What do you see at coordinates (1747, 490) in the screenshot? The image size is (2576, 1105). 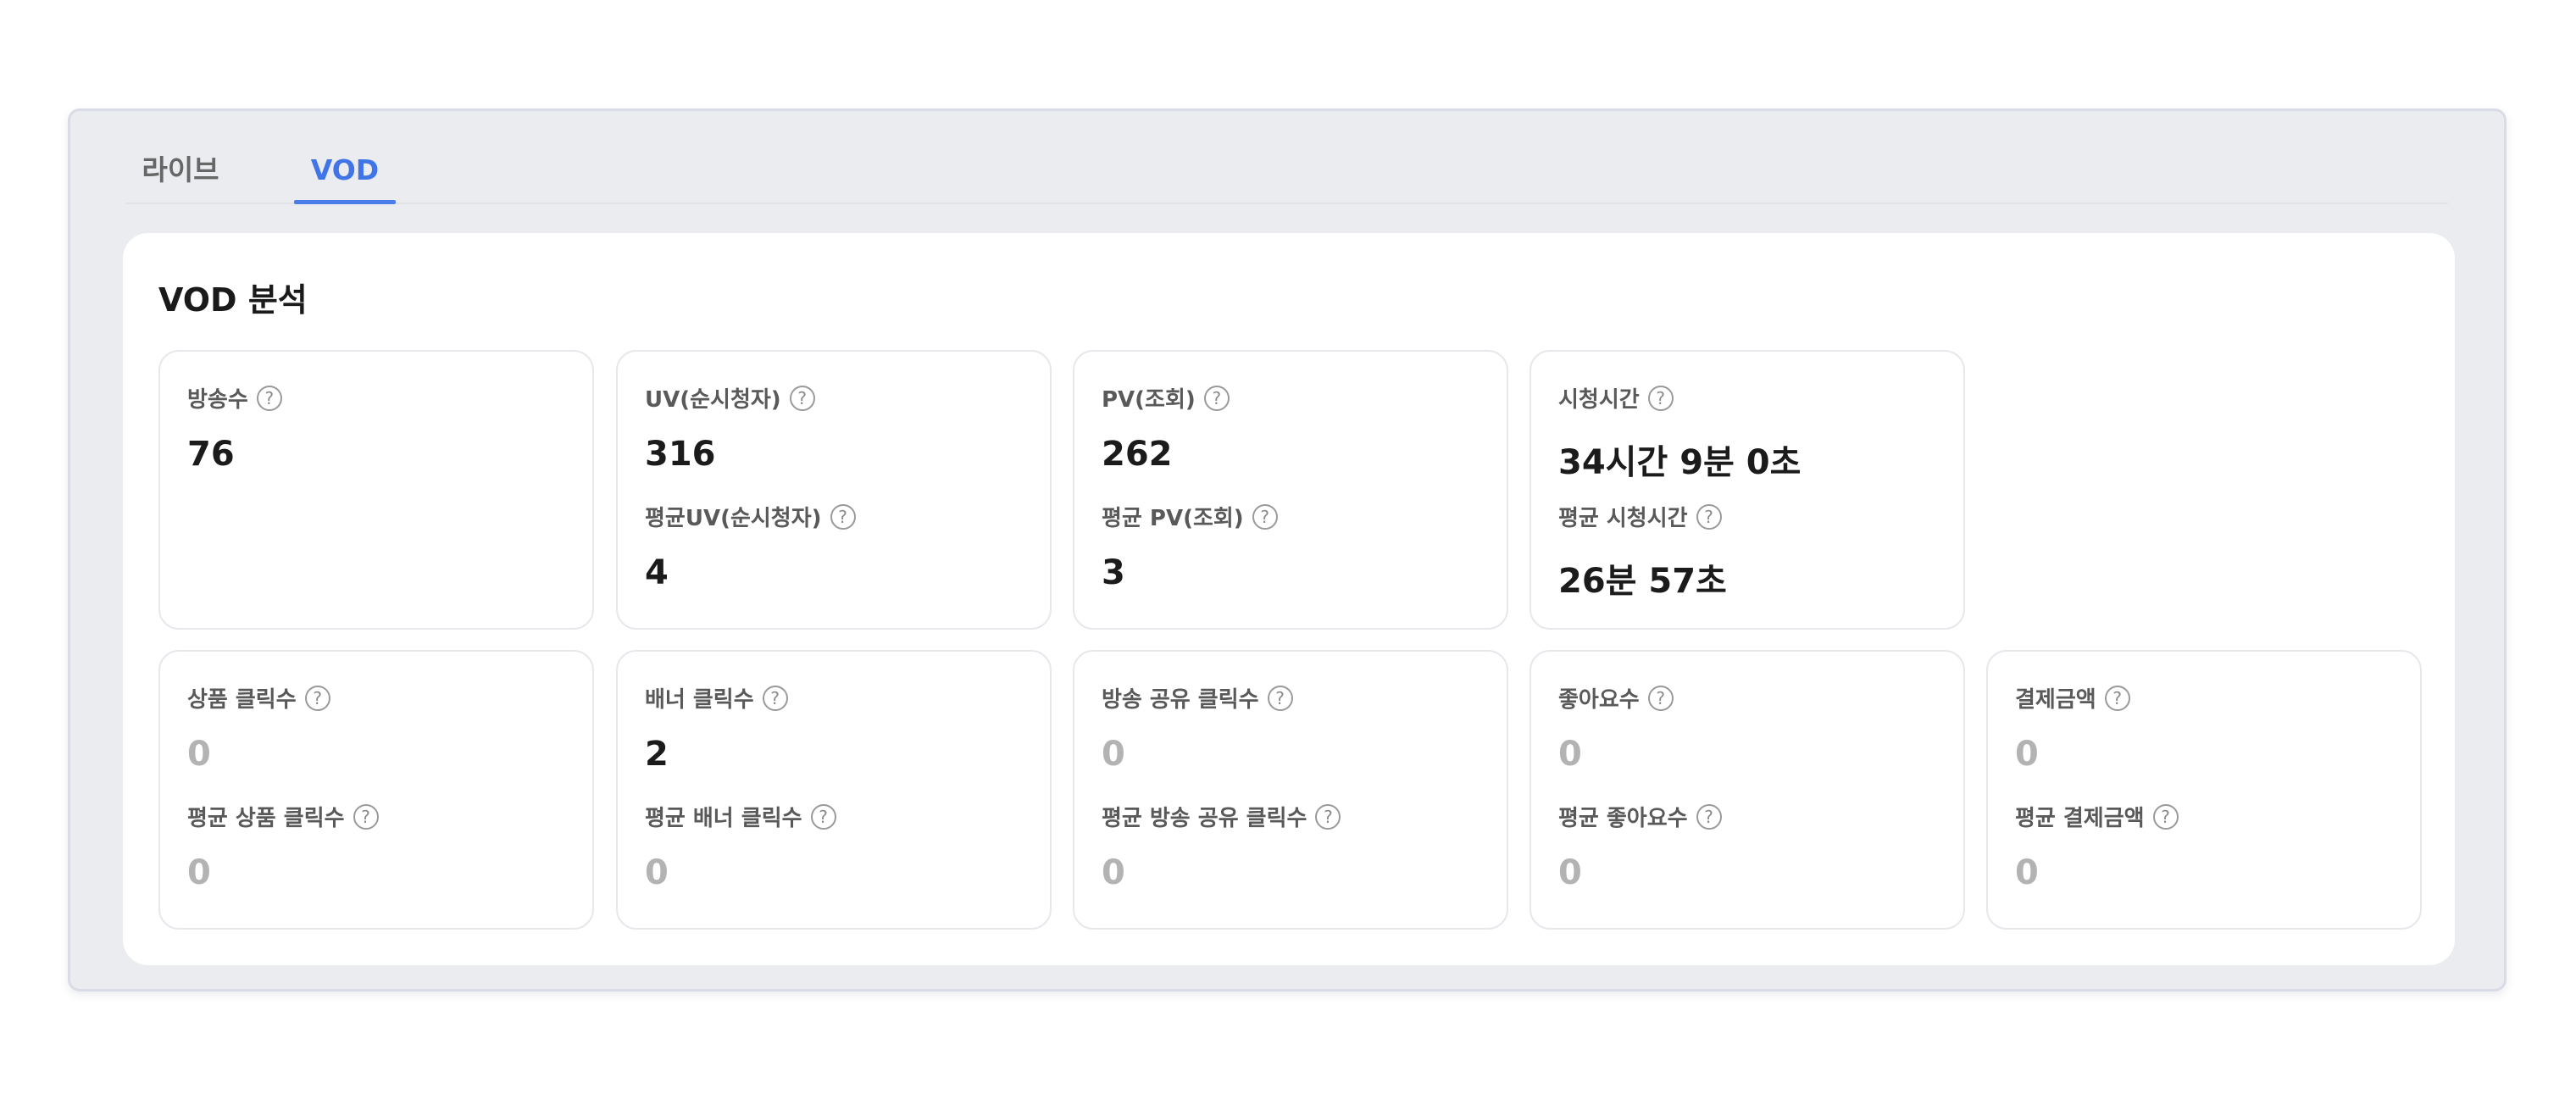 I see `stat-card-watch-time: 시청시간? 34시간 9분 0초 평균 시청시간? 26분 57초` at bounding box center [1747, 490].